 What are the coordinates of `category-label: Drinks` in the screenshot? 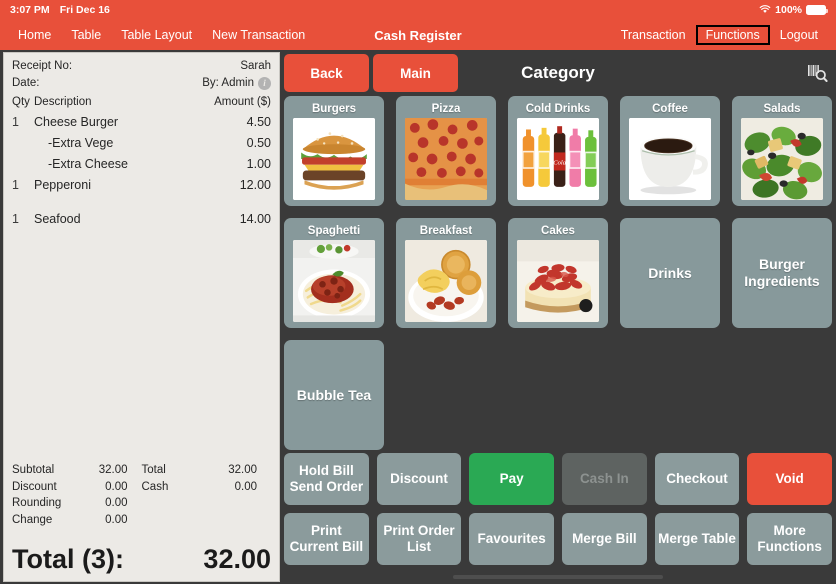 It's located at (670, 272).